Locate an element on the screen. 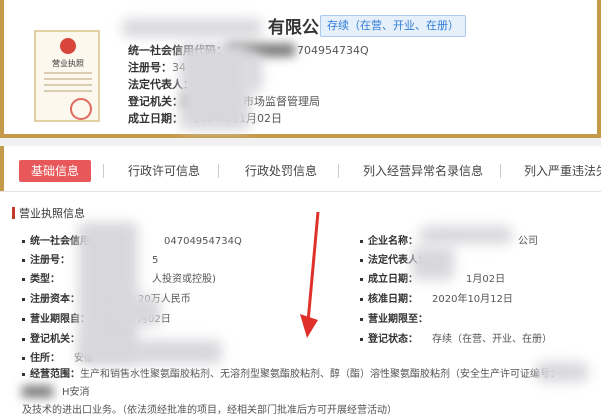 This screenshot has width=601, height=420. section-title: 营业执照信息 is located at coordinates (48, 213).